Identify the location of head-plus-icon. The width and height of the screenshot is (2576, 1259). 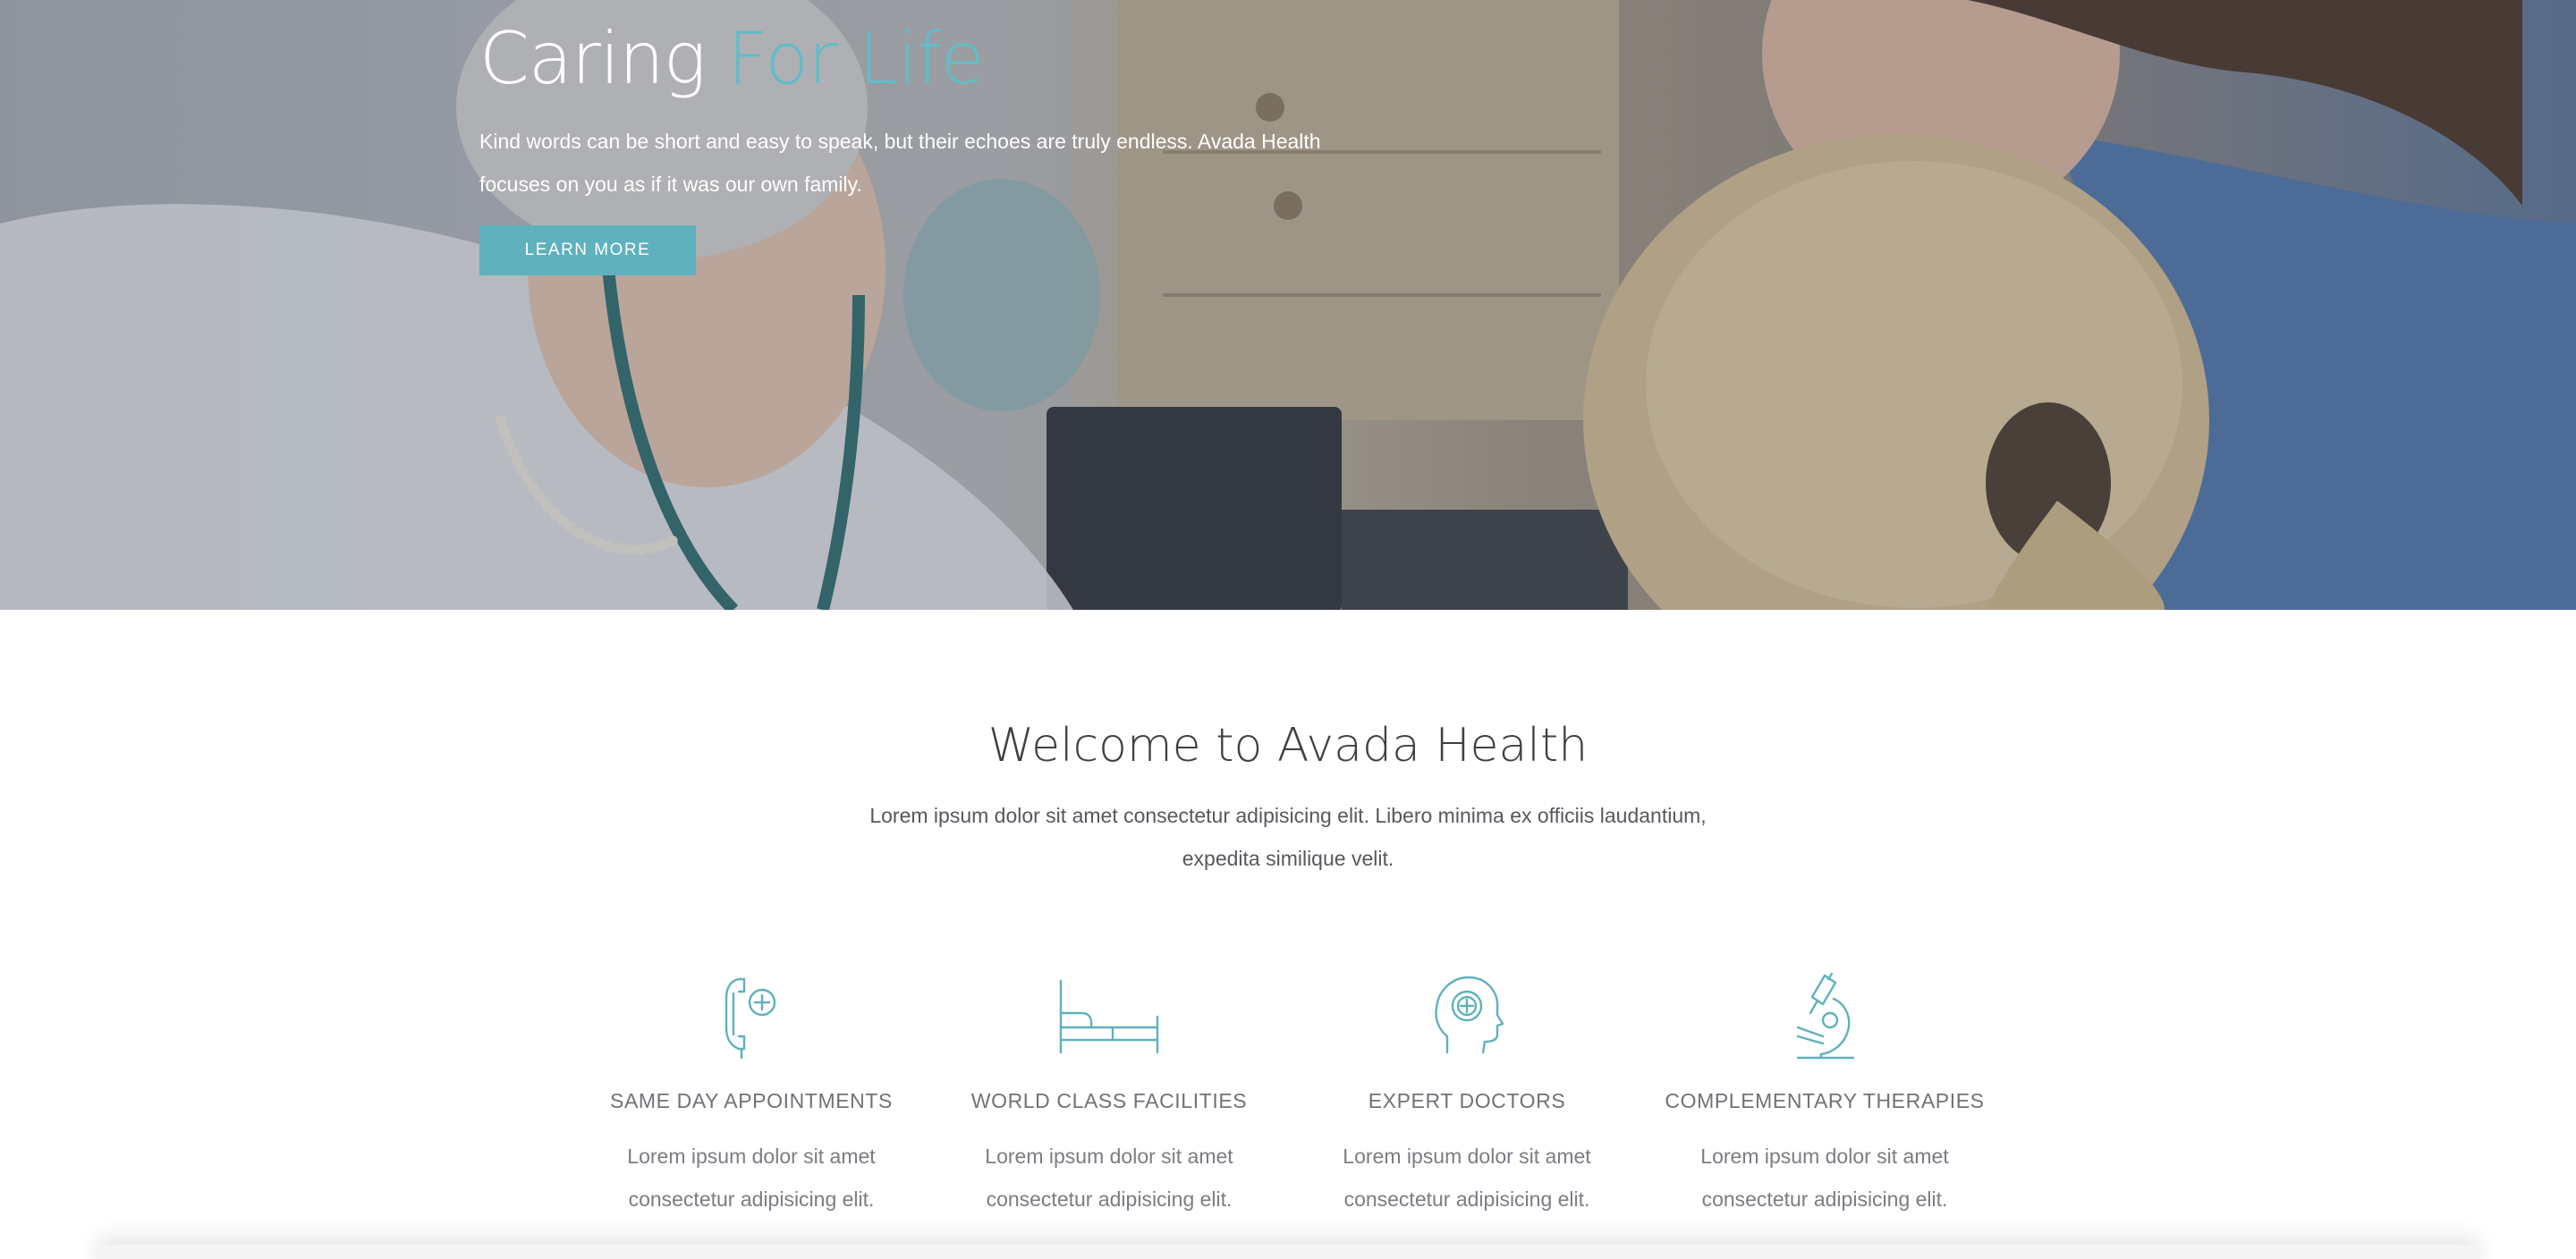
(1469, 1015).